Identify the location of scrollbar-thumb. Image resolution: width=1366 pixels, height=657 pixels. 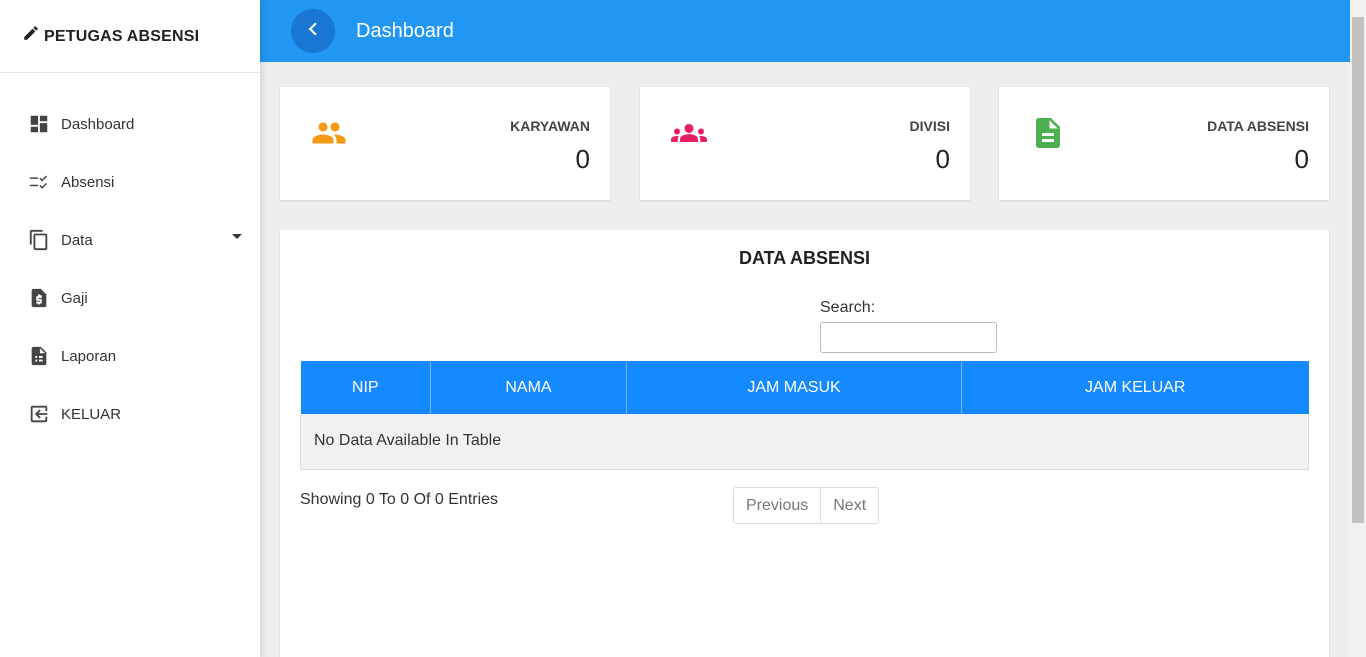
(1358, 270).